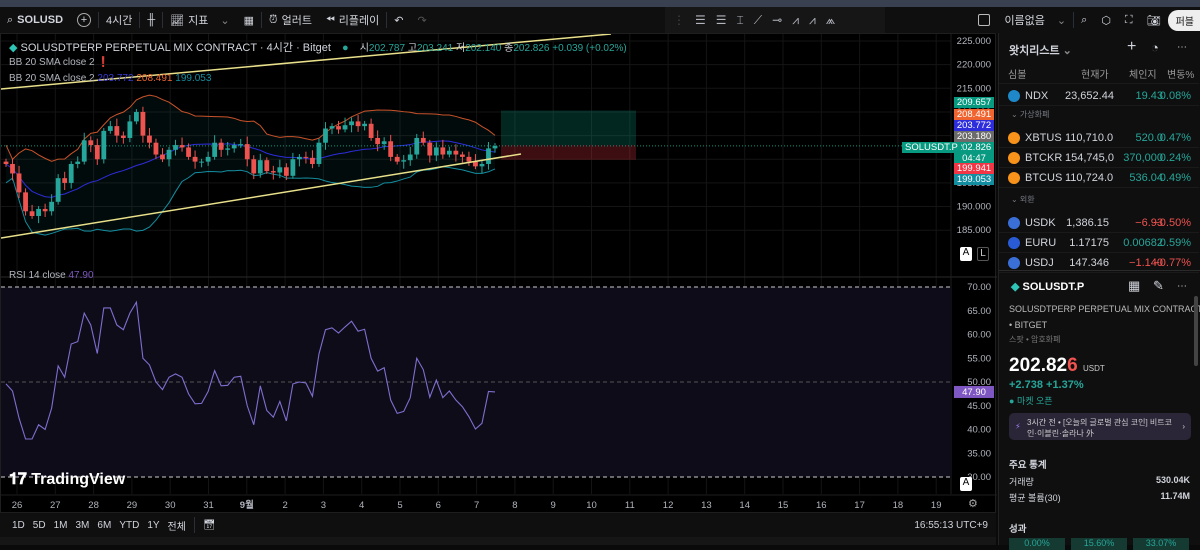  What do you see at coordinates (812, 20) in the screenshot?
I see `abcd-pattern-icon: ⩘` at bounding box center [812, 20].